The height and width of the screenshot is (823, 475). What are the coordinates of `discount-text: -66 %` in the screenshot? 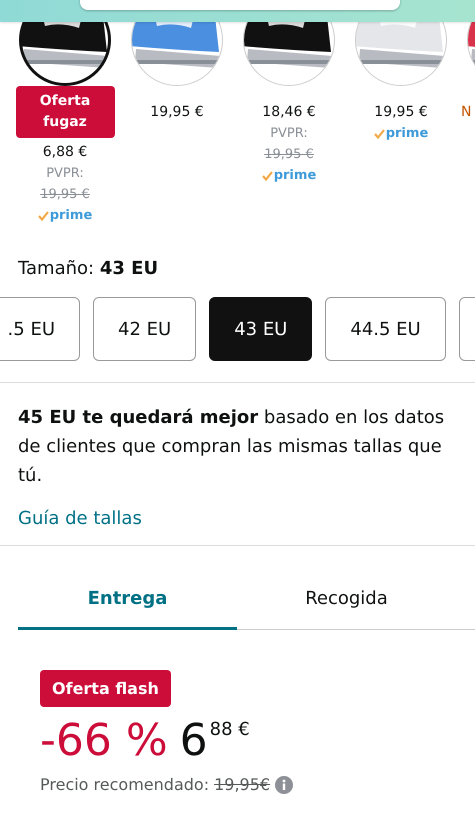 It's located at (104, 741).